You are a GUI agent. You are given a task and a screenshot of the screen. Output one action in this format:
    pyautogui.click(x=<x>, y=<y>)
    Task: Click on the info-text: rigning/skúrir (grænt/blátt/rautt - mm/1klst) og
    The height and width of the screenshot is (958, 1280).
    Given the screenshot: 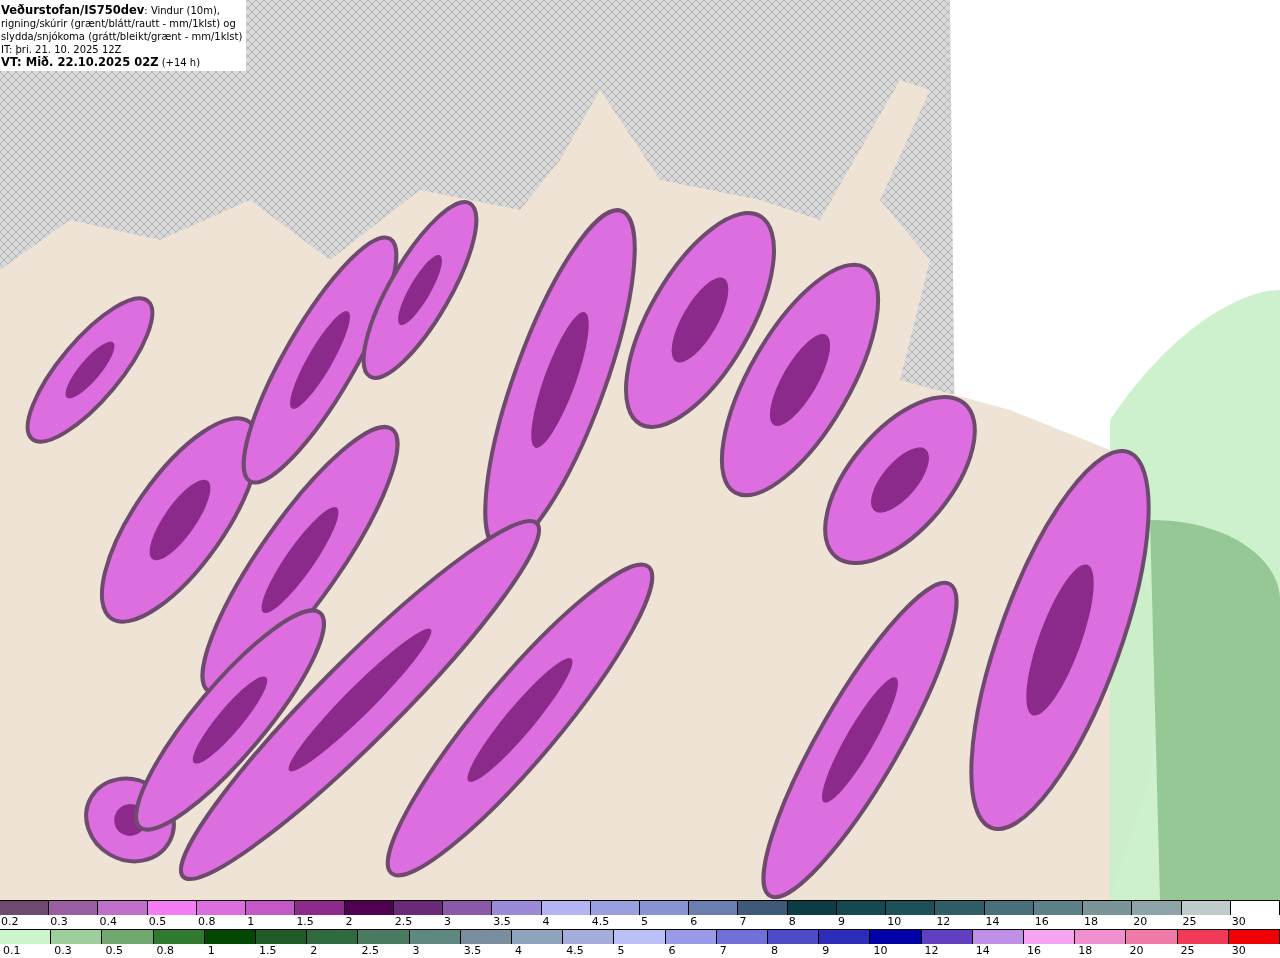 What is the action you would take?
    pyautogui.click(x=119, y=23)
    